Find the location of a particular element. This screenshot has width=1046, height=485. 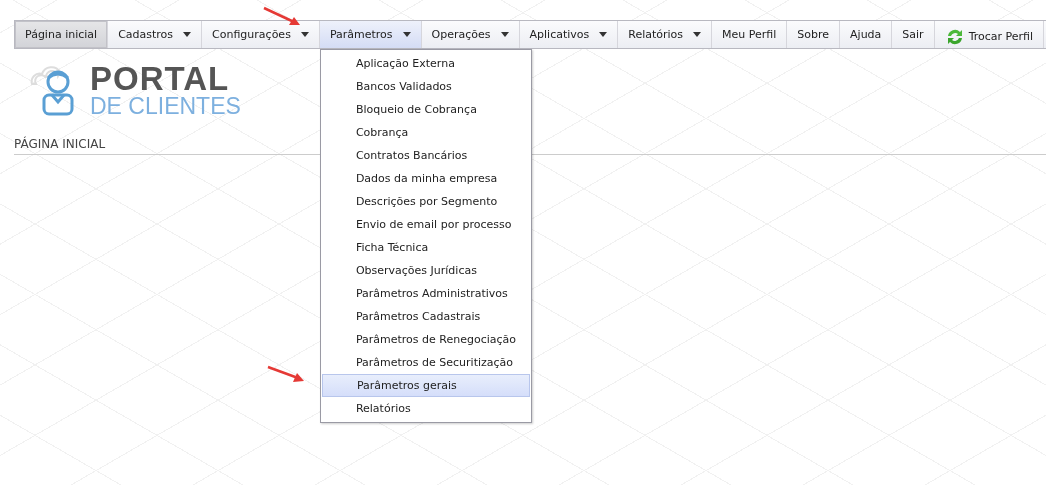

menu-item: Parâmetros gerais is located at coordinates (425, 385).